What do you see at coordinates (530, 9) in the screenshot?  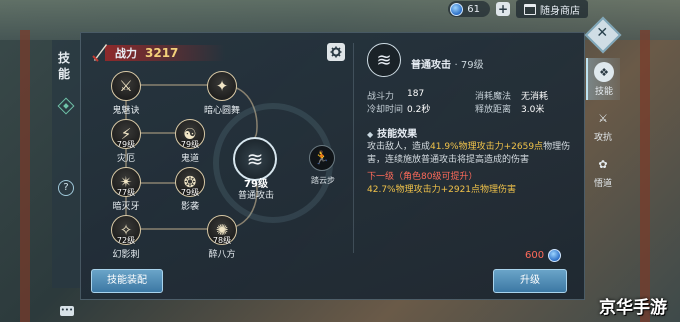 I see `shop-icon` at bounding box center [530, 9].